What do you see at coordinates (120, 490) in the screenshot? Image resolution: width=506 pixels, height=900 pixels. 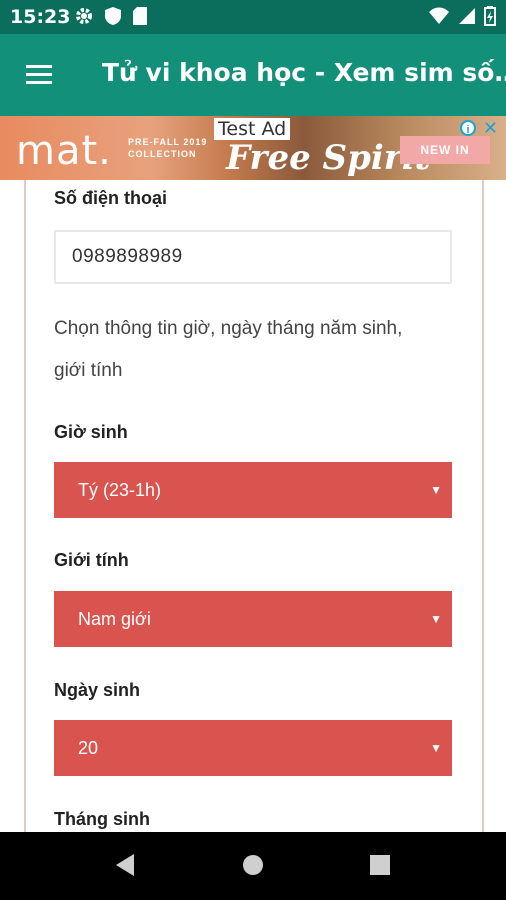 I see `birth-hour-value: Tý (23-1h)` at bounding box center [120, 490].